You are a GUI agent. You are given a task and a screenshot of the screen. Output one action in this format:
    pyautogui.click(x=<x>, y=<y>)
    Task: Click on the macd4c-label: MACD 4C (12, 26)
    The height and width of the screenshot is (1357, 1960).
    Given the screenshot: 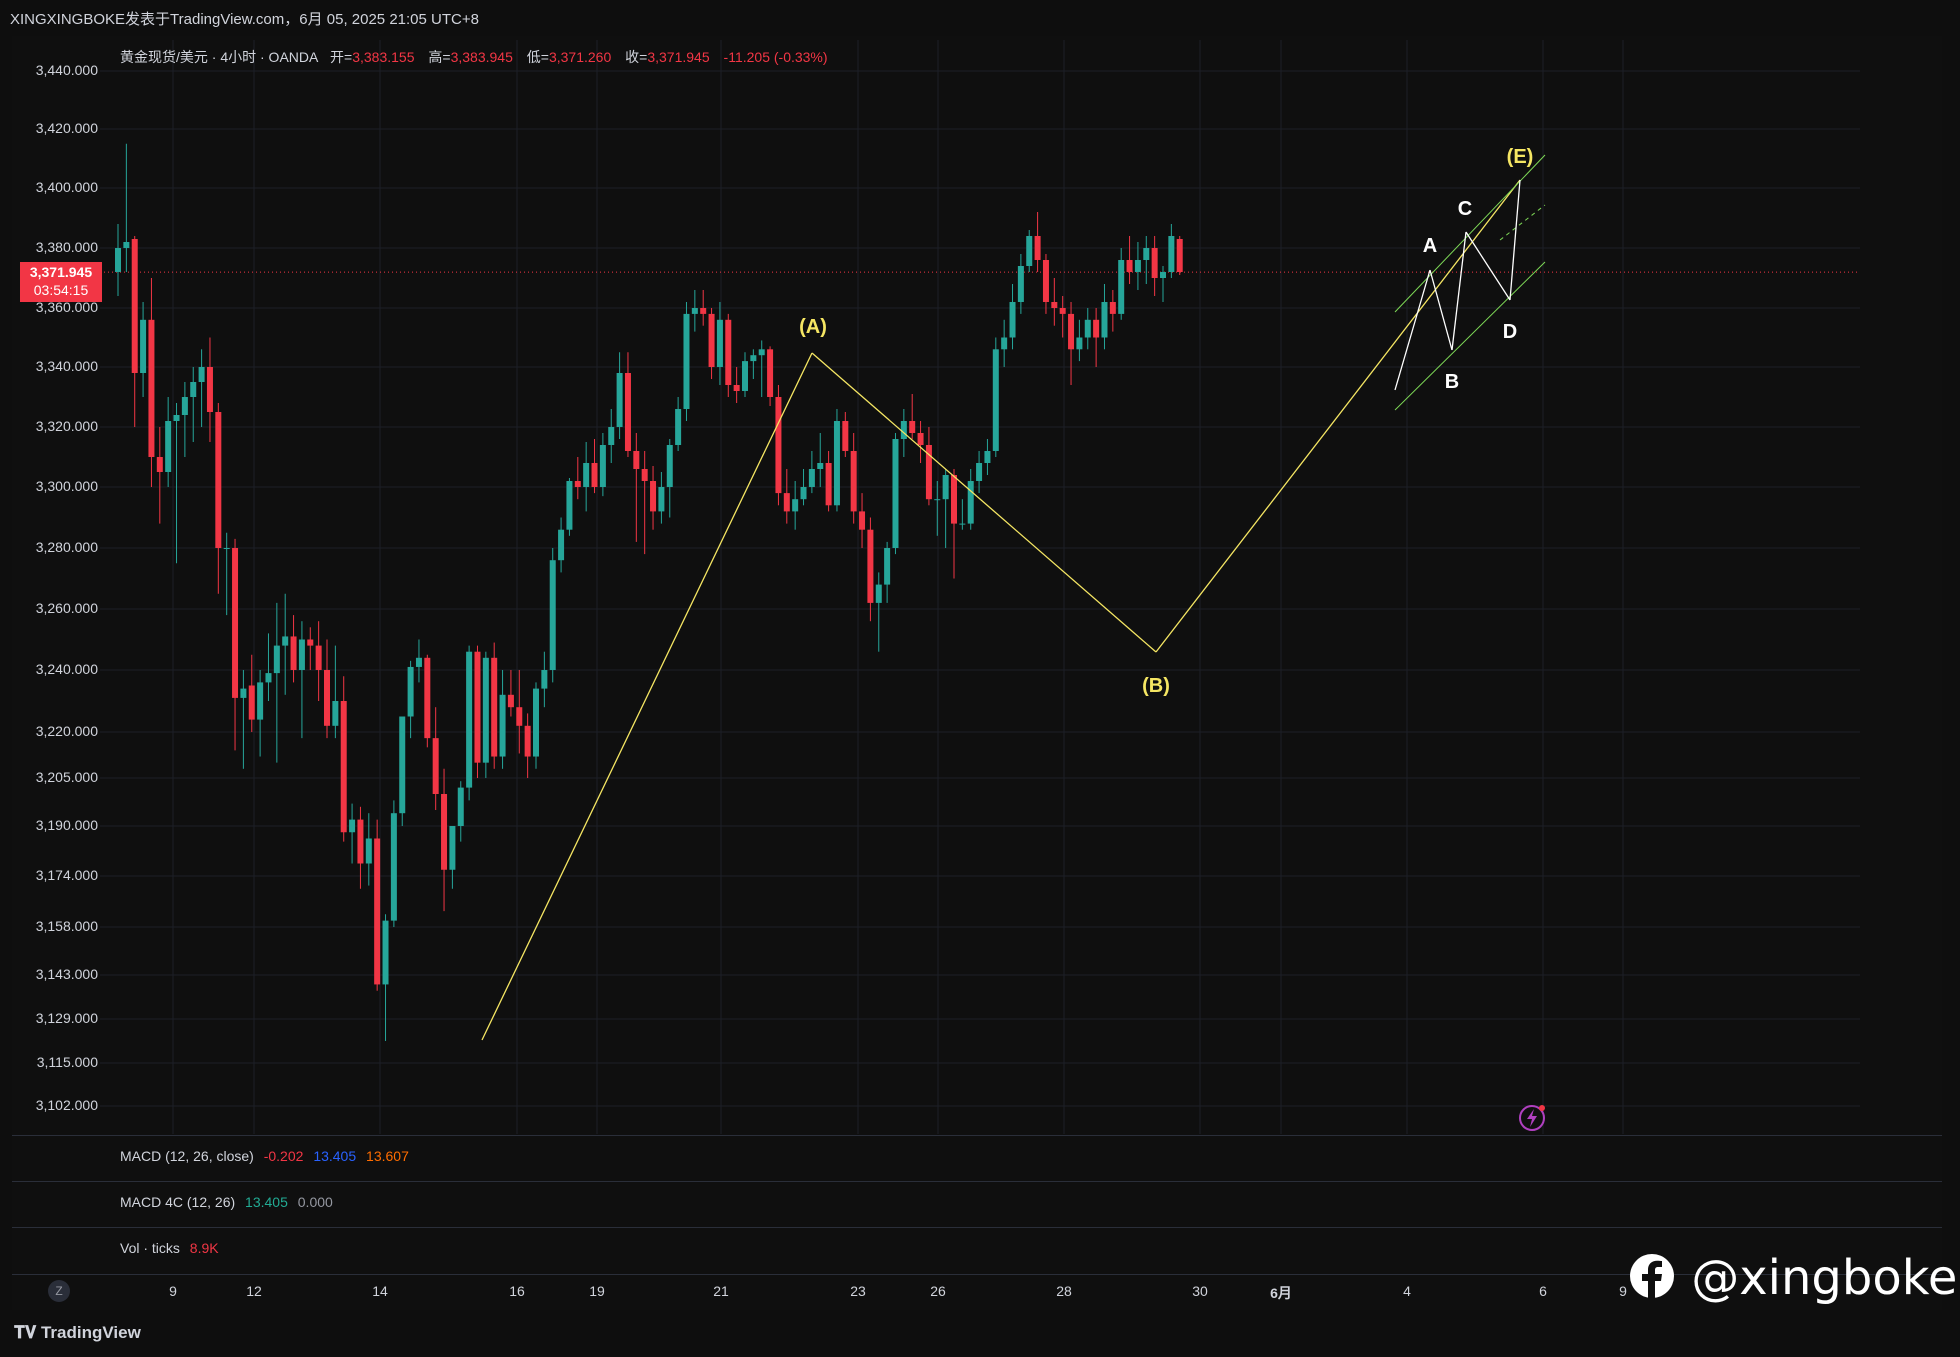 What is the action you would take?
    pyautogui.click(x=177, y=1202)
    